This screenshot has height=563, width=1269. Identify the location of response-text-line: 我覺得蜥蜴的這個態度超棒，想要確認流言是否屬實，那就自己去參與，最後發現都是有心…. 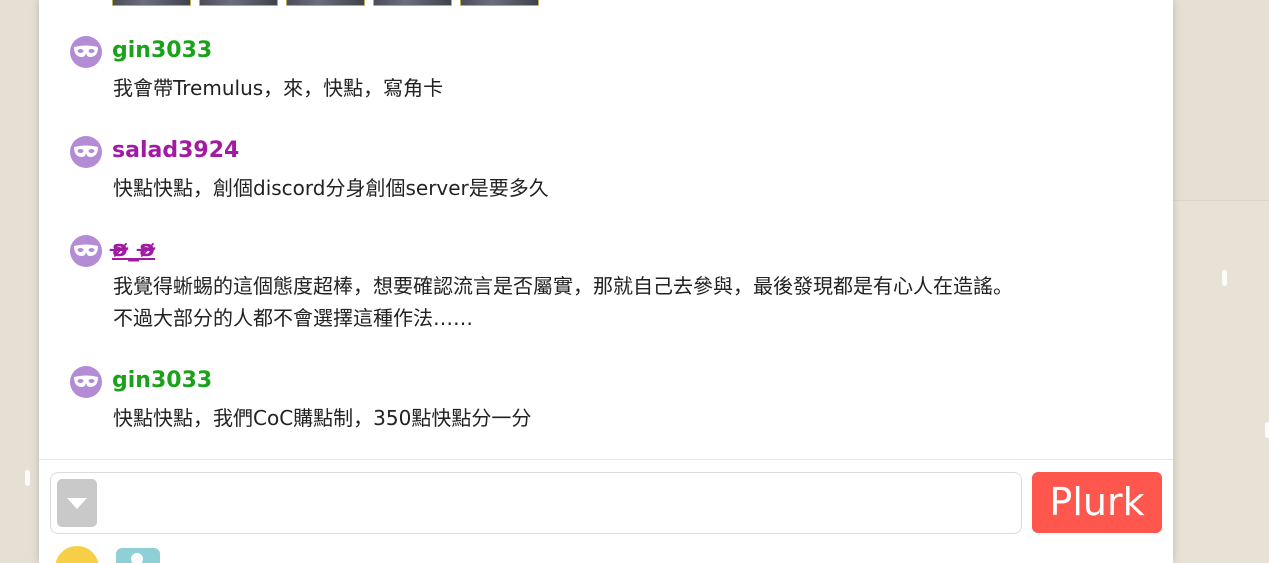
(563, 286).